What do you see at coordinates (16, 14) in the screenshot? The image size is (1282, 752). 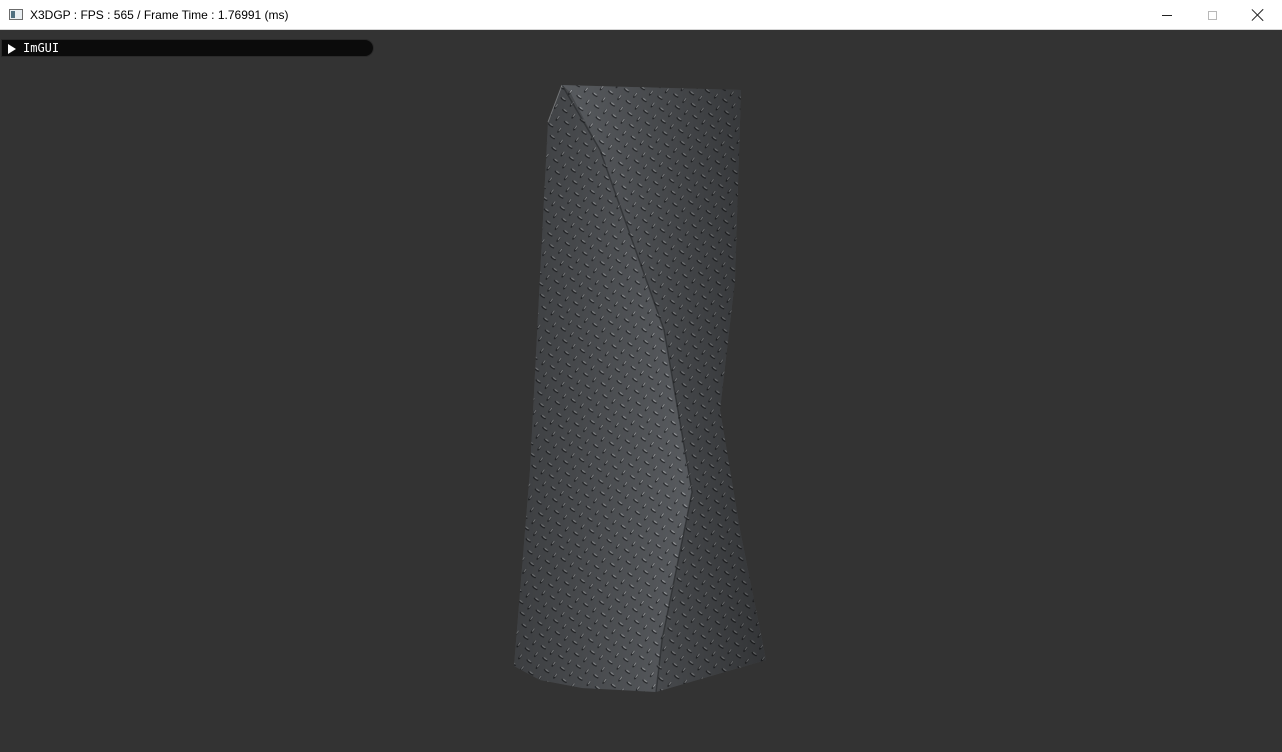 I see `app-window-icon` at bounding box center [16, 14].